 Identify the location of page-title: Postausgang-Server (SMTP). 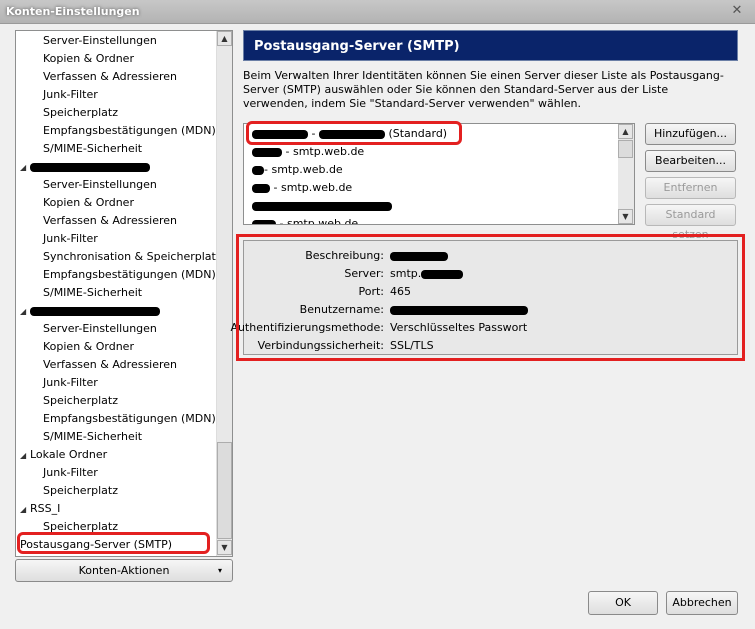
(357, 46).